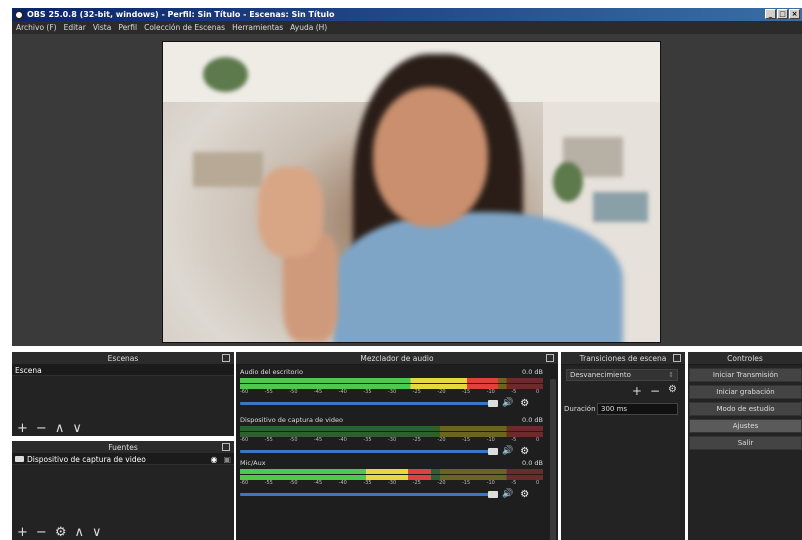 Image resolution: width=802 pixels, height=540 pixels. I want to click on menu-editar: Editar, so click(75, 27).